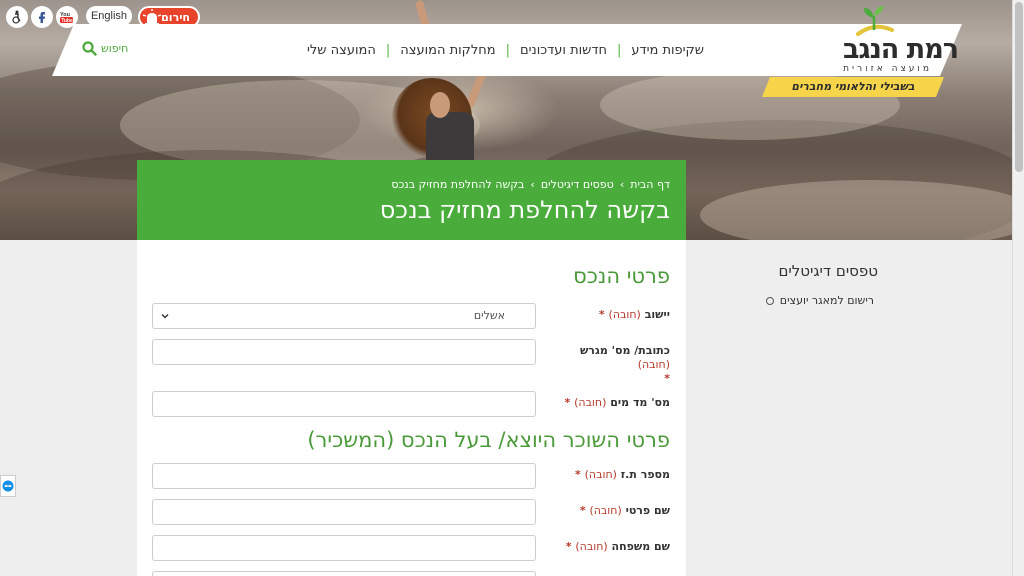 The width and height of the screenshot is (1024, 576). What do you see at coordinates (624, 510) in the screenshot?
I see `first-name-label: שם פרטי (חובה) *` at bounding box center [624, 510].